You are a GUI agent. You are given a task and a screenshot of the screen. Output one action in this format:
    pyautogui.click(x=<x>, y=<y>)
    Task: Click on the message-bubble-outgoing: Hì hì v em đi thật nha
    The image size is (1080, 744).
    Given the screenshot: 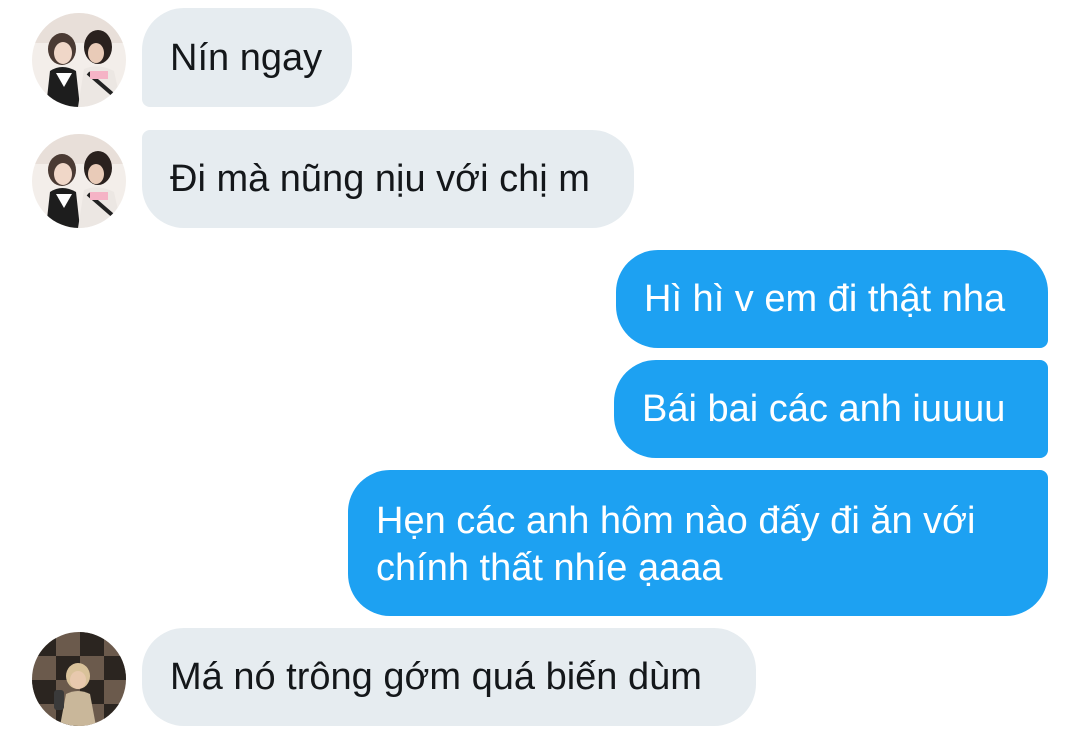 What is the action you would take?
    pyautogui.click(x=832, y=299)
    